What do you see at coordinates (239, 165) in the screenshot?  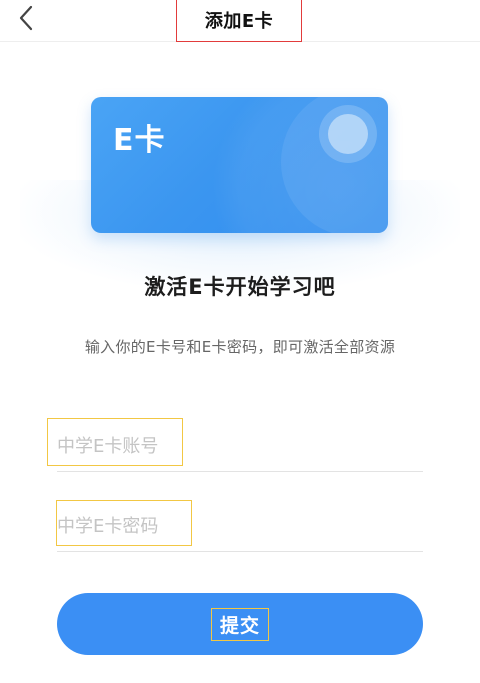 I see `ecard-illustration: E卡` at bounding box center [239, 165].